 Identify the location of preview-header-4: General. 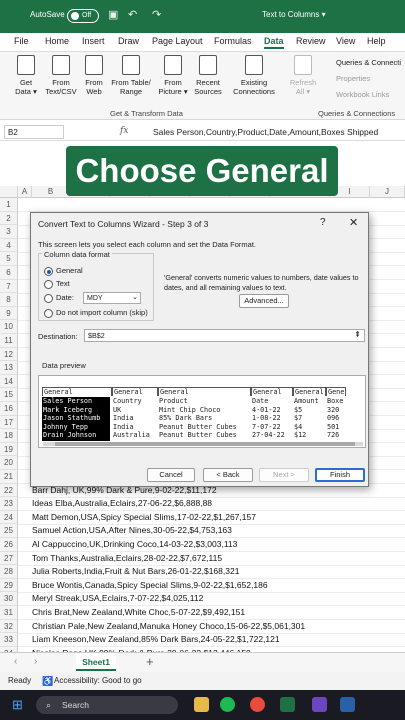
(272, 391).